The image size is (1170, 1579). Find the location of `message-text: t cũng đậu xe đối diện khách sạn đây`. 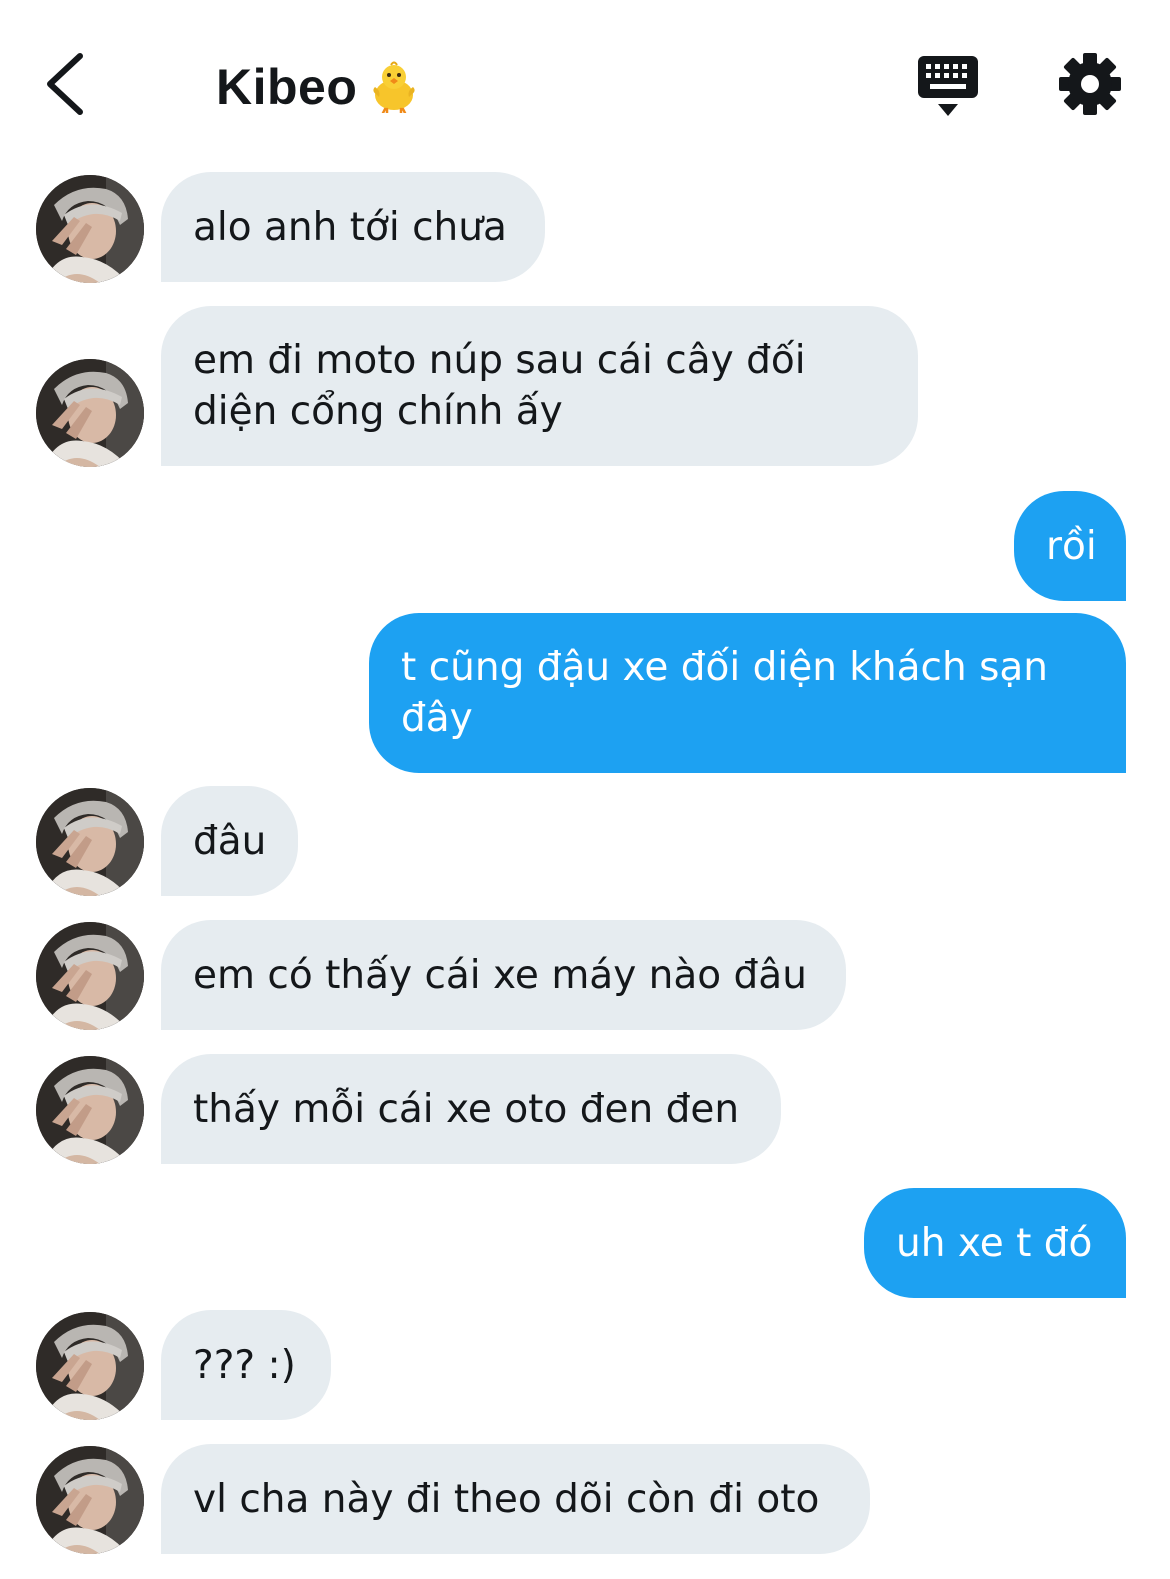

message-text: t cũng đậu xe đối diện khách sạn đây is located at coordinates (725, 693).